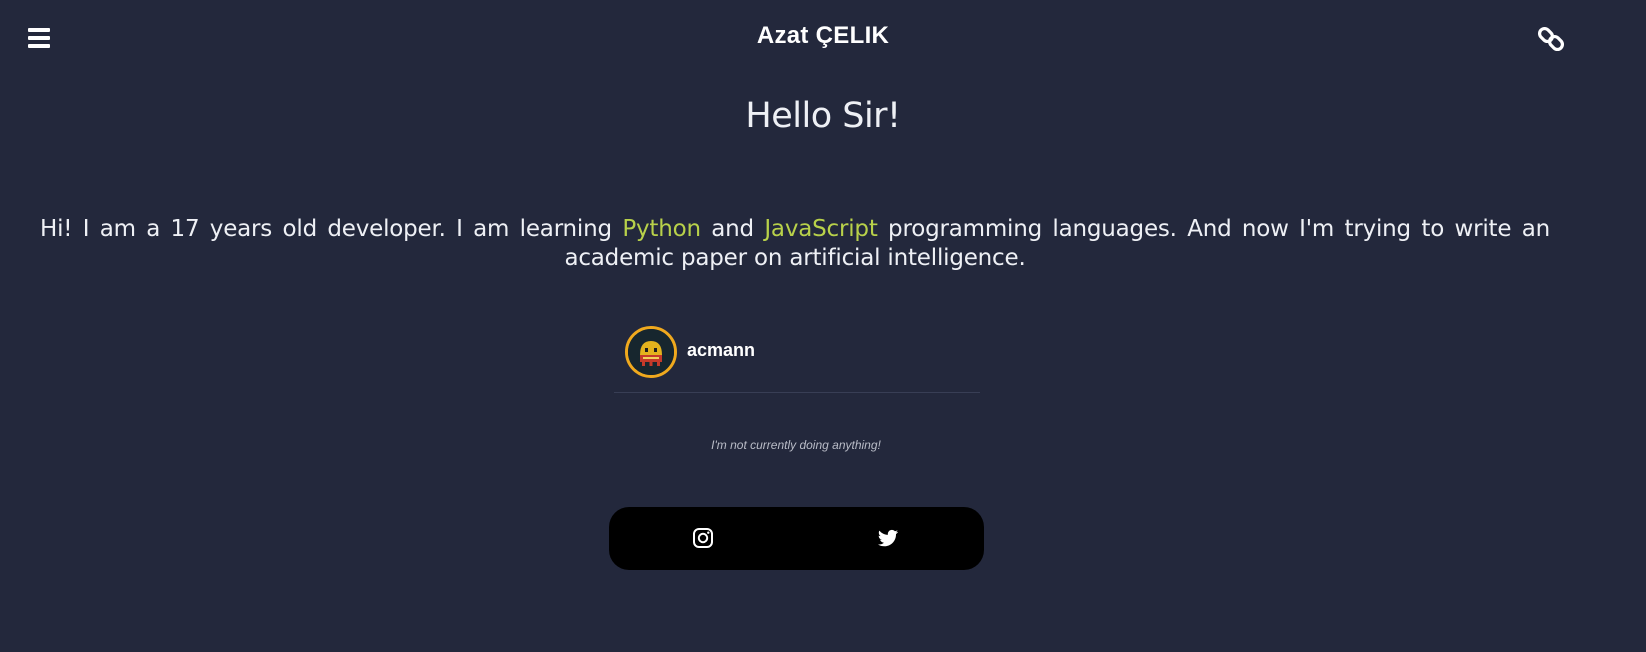 This screenshot has width=1646, height=652. I want to click on discord-profile-card: acmann, so click(797, 357).